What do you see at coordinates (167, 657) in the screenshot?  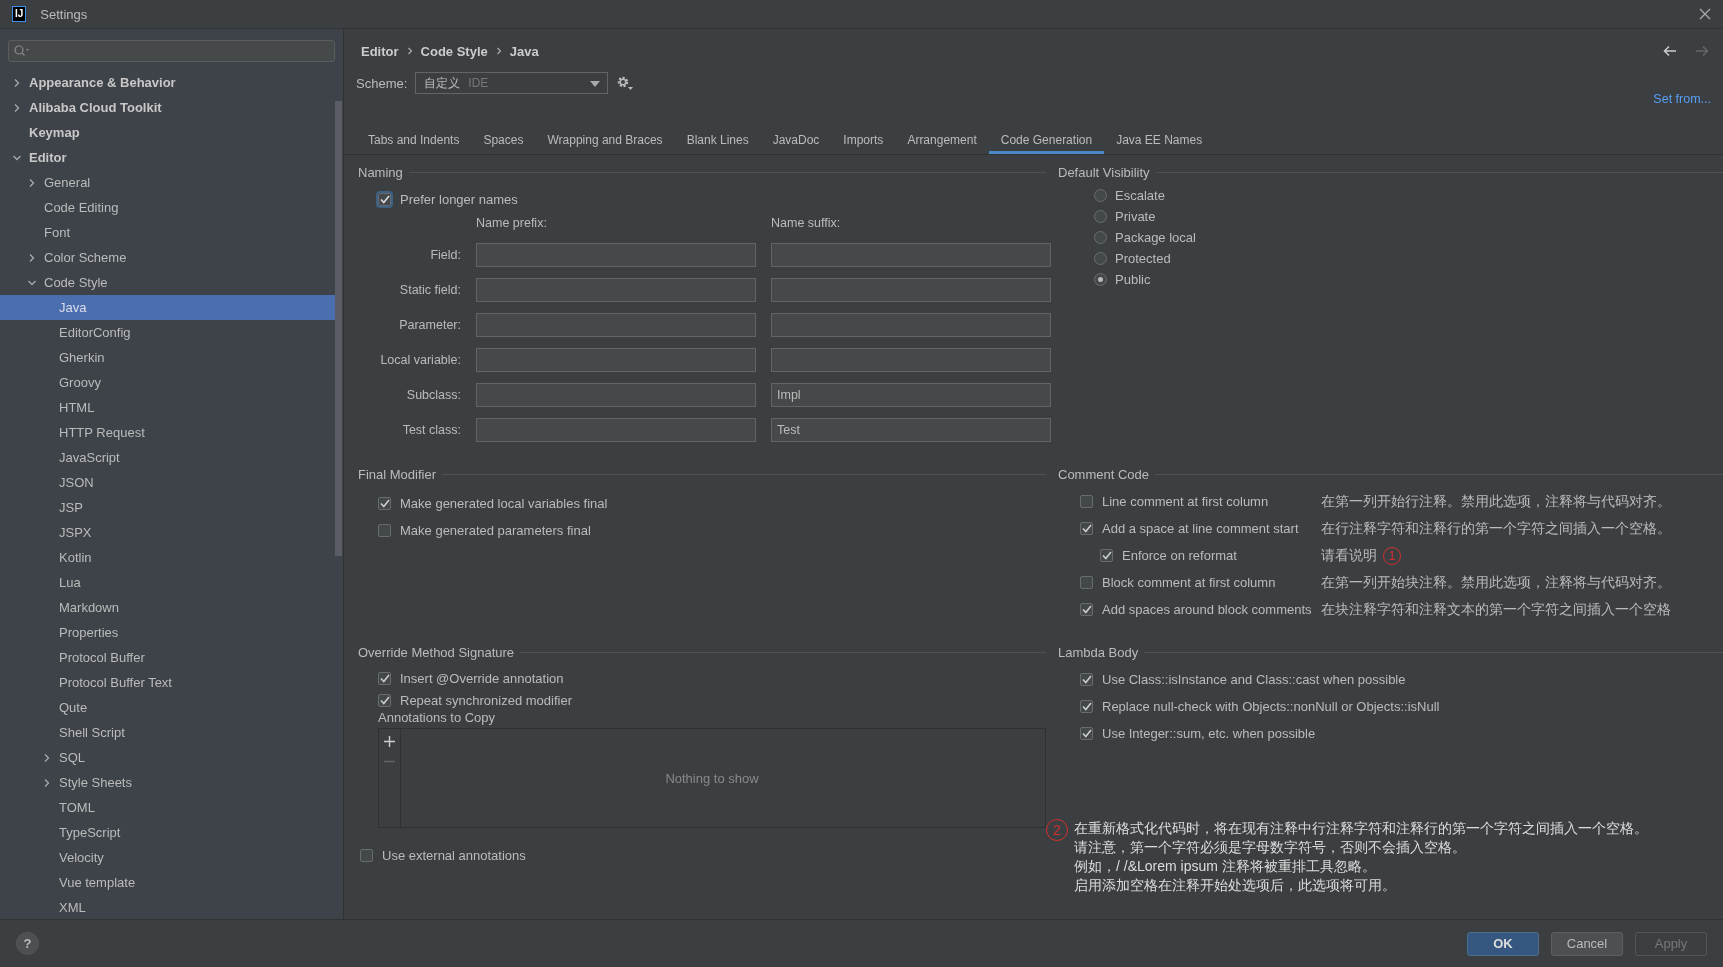 I see `tree-item: Protocol Buffer` at bounding box center [167, 657].